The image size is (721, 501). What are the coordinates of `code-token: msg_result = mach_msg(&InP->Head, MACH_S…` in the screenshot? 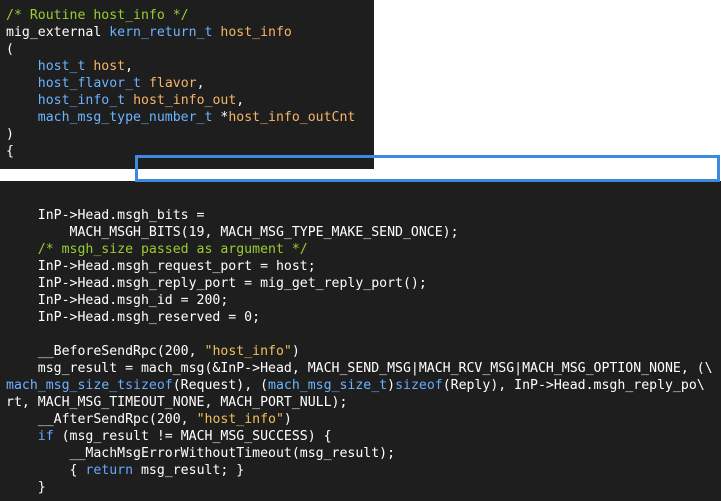 It's located at (359, 368).